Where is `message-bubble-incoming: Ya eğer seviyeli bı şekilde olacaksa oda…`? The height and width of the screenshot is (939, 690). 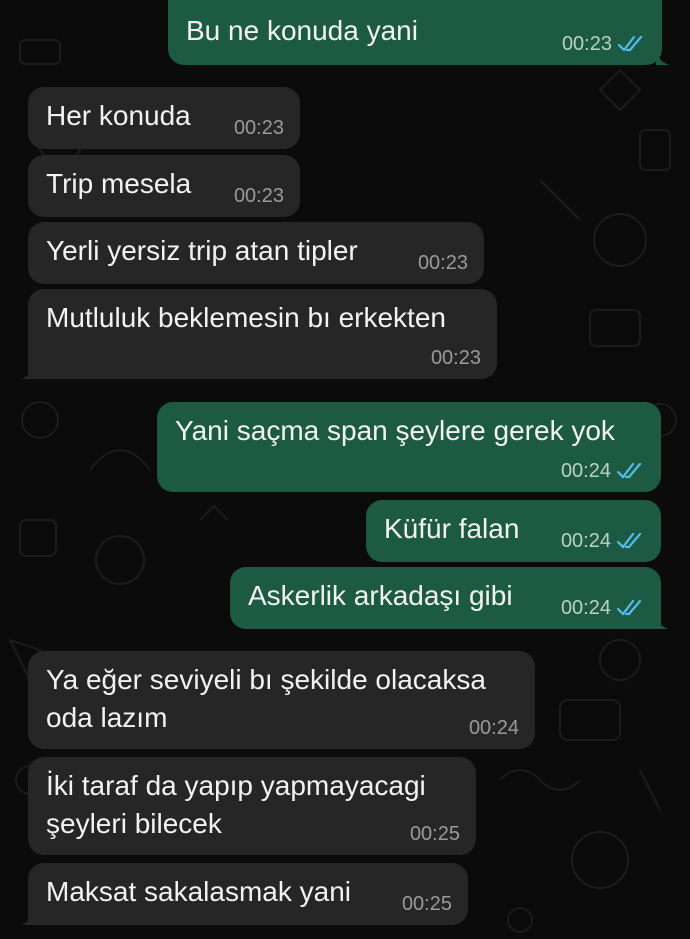
message-bubble-incoming: Ya eğer seviyeli bı şekilde olacaksa oda… is located at coordinates (281, 700).